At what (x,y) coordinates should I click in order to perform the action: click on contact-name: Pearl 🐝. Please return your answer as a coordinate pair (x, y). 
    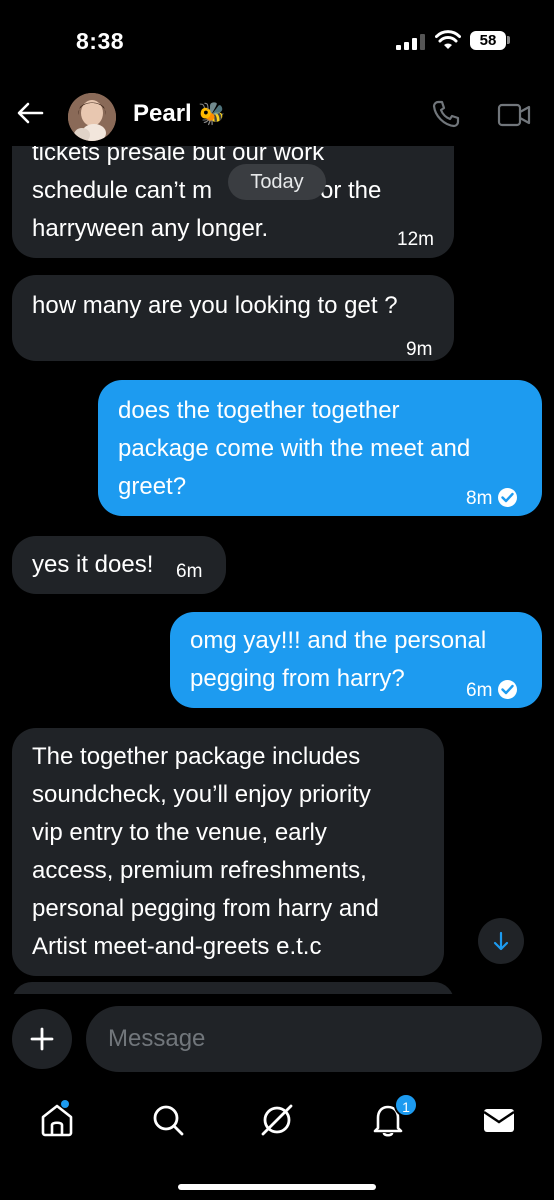
    Looking at the image, I should click on (179, 114).